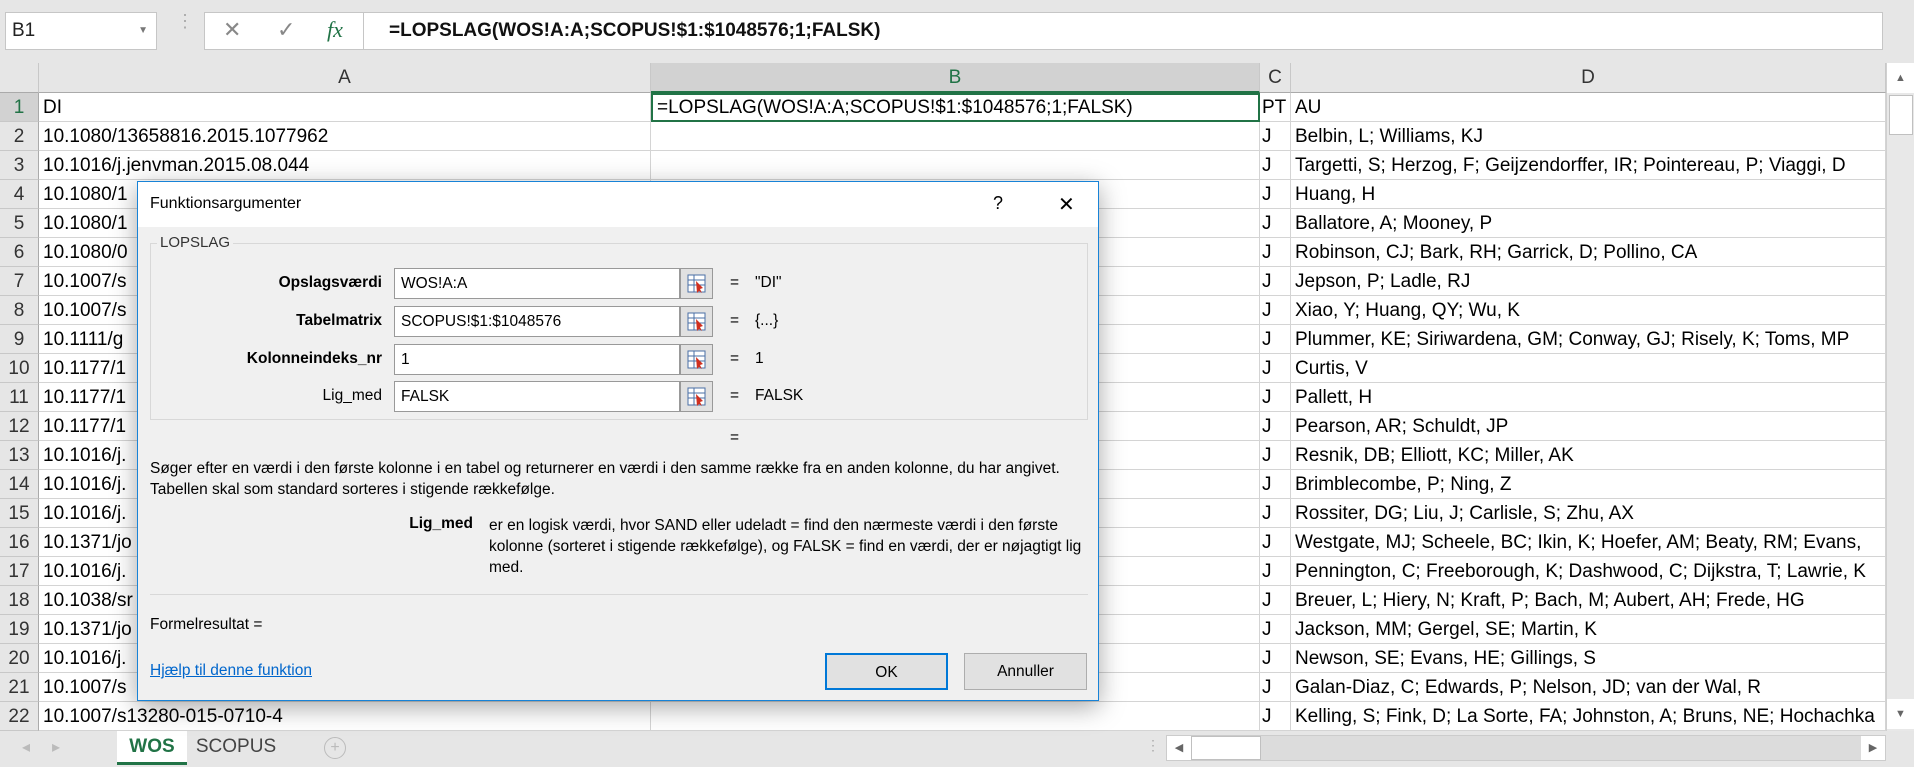 The image size is (1914, 767). I want to click on column-header-b: B, so click(955, 78).